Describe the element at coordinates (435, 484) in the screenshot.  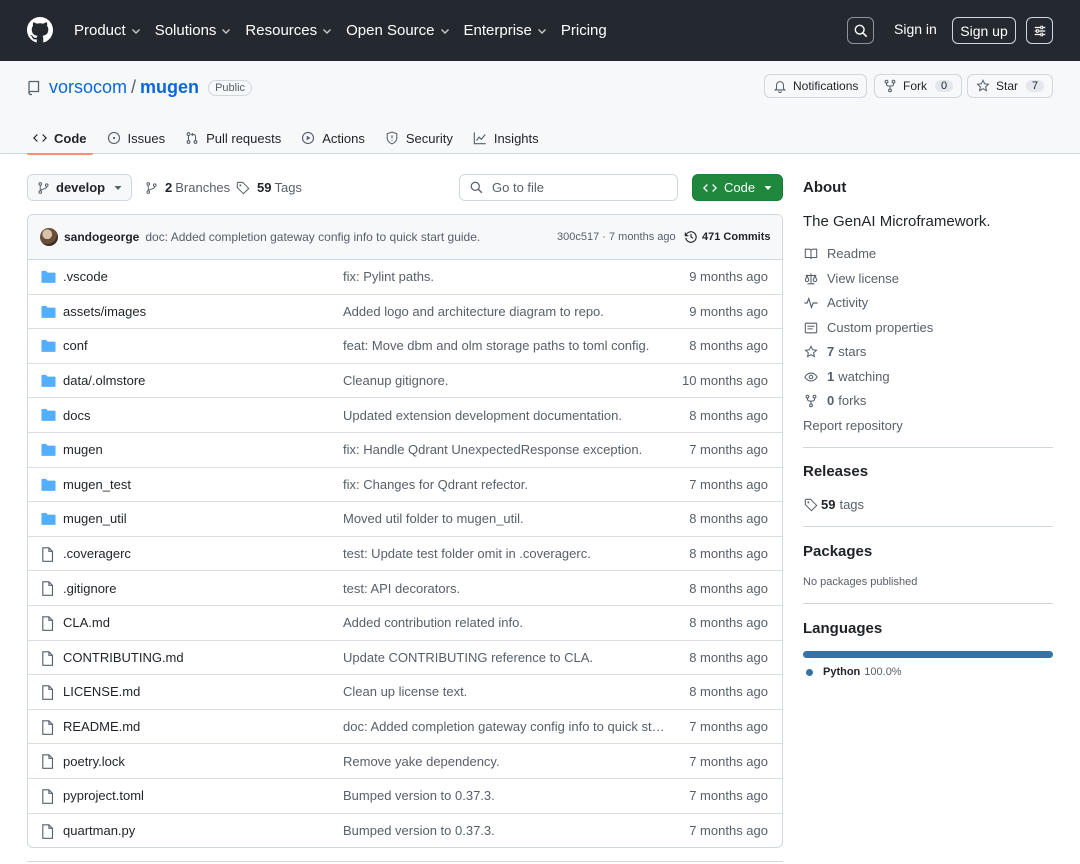
I see `file-commit-message-link: fix: Changes for Qdrant refector.` at that location.